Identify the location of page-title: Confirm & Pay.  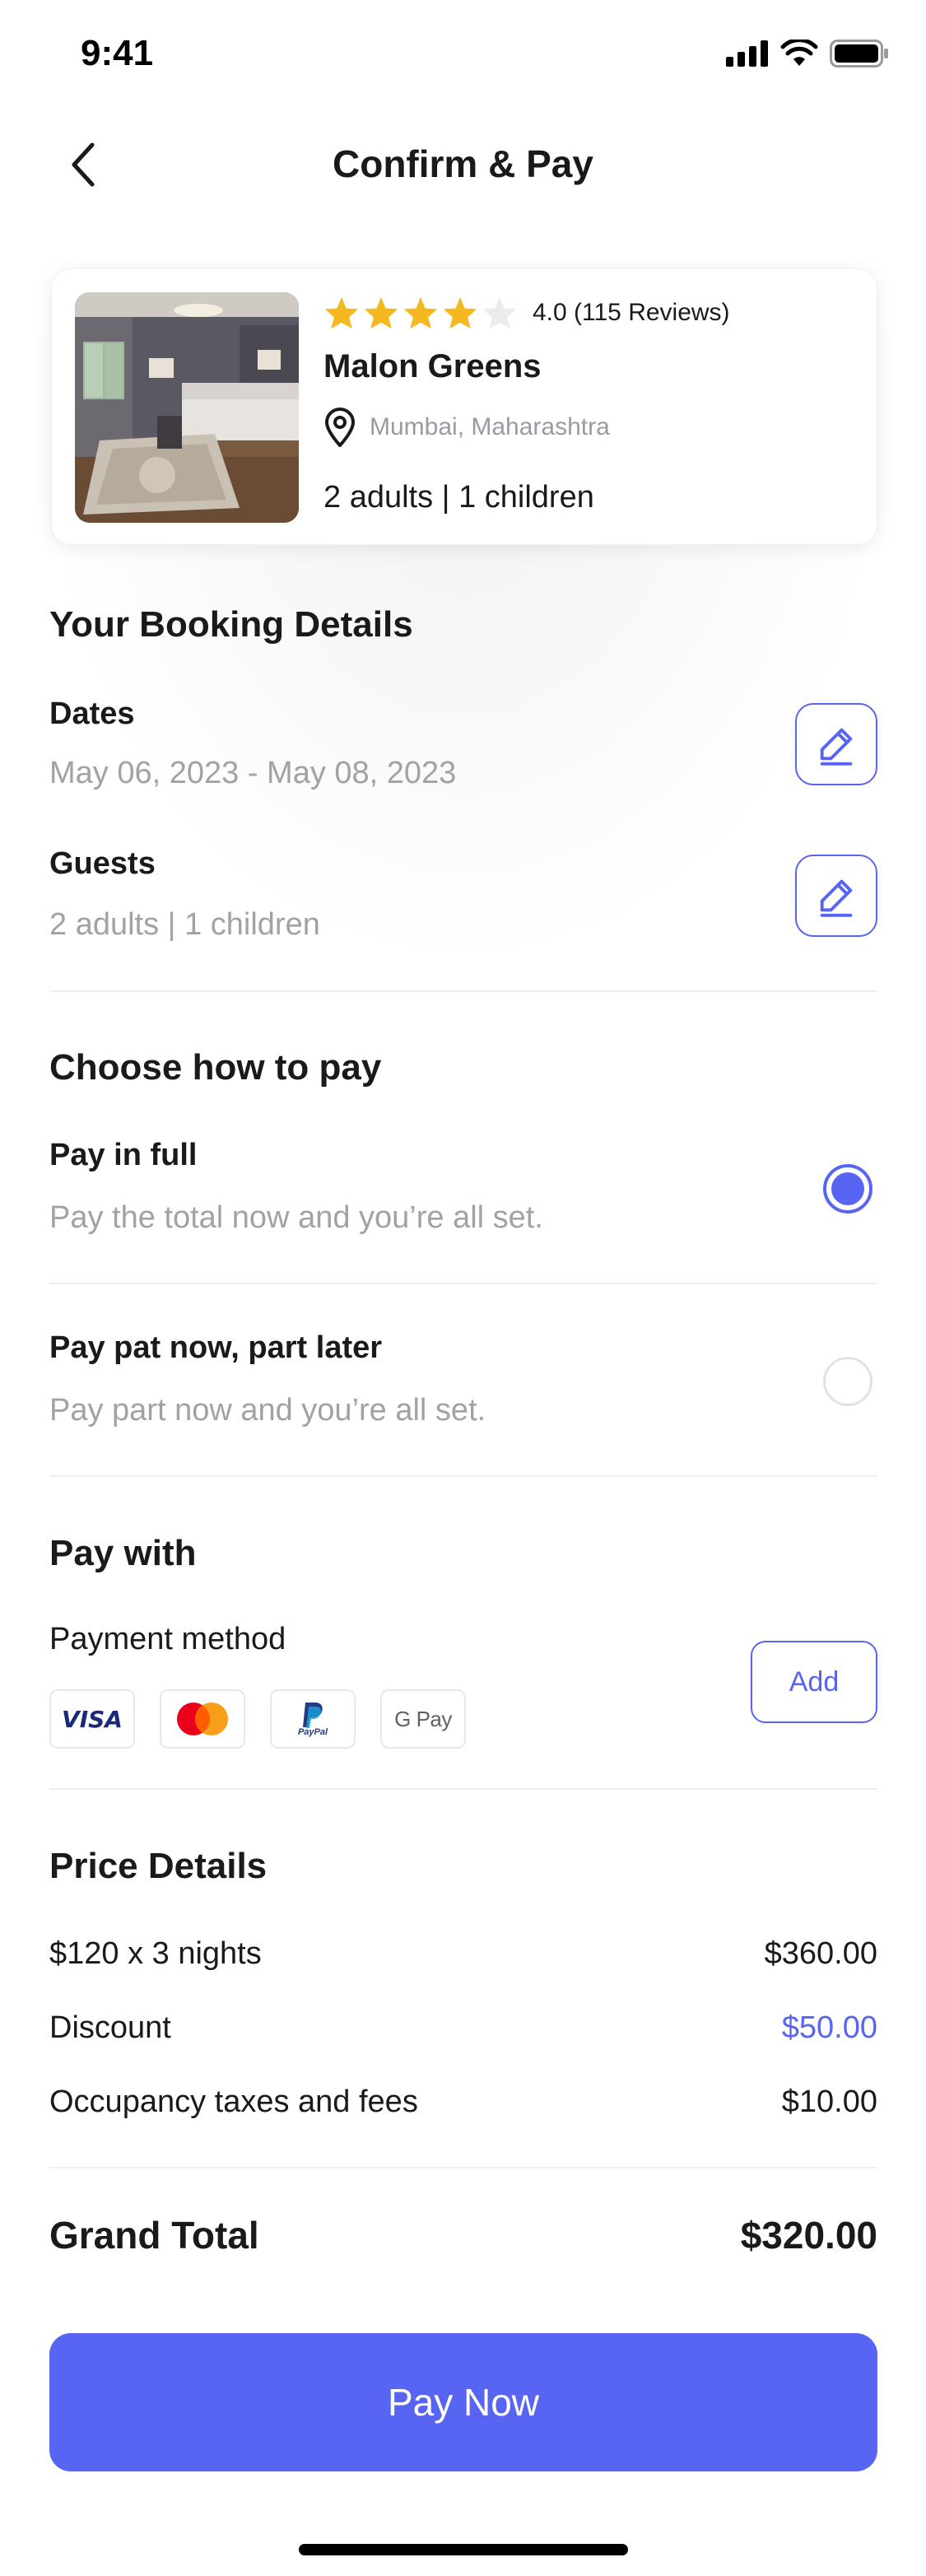
(463, 163).